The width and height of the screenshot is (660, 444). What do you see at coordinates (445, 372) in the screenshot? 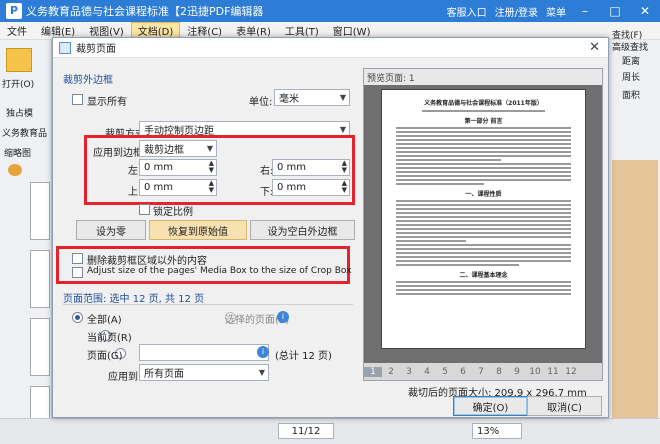
I see `preview-page-5: 5` at bounding box center [445, 372].